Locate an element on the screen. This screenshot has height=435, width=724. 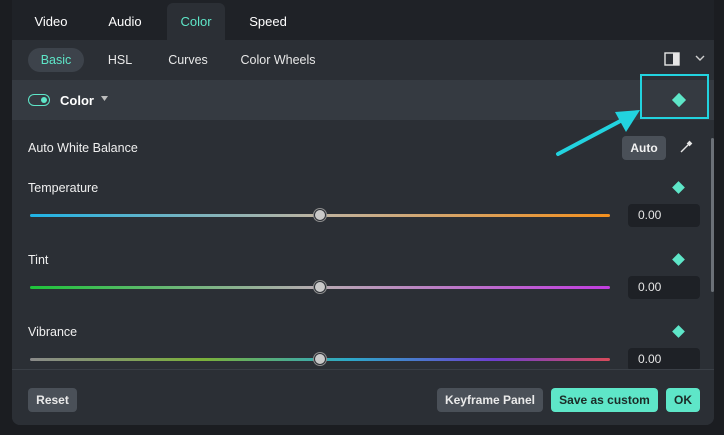
tint-slider-thumb is located at coordinates (320, 287).